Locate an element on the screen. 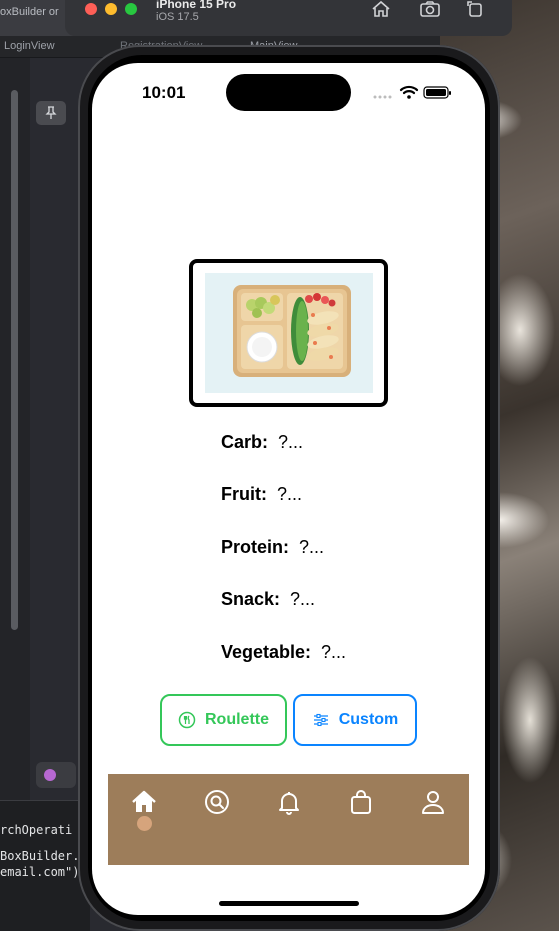  console-area: rchOperati BoxBuilder. email.com") is located at coordinates (45, 865).